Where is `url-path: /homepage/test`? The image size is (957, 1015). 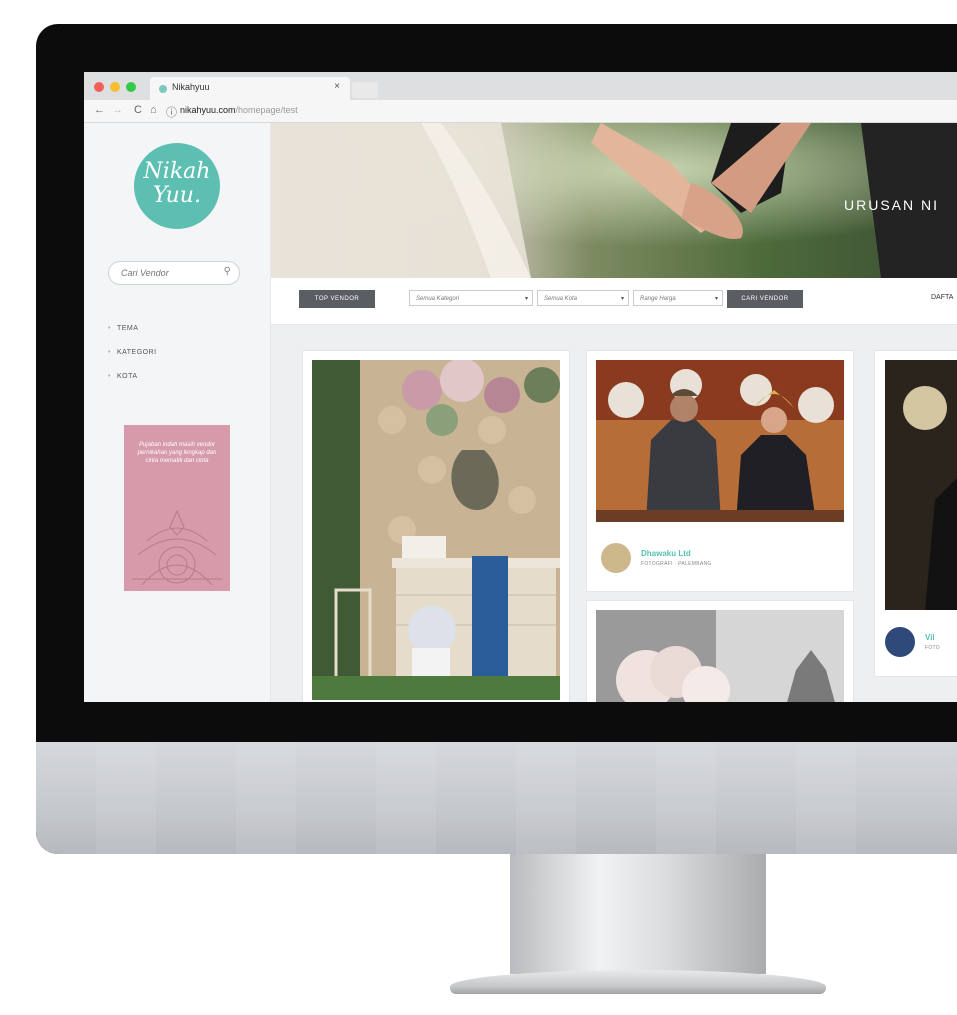 url-path: /homepage/test is located at coordinates (266, 110).